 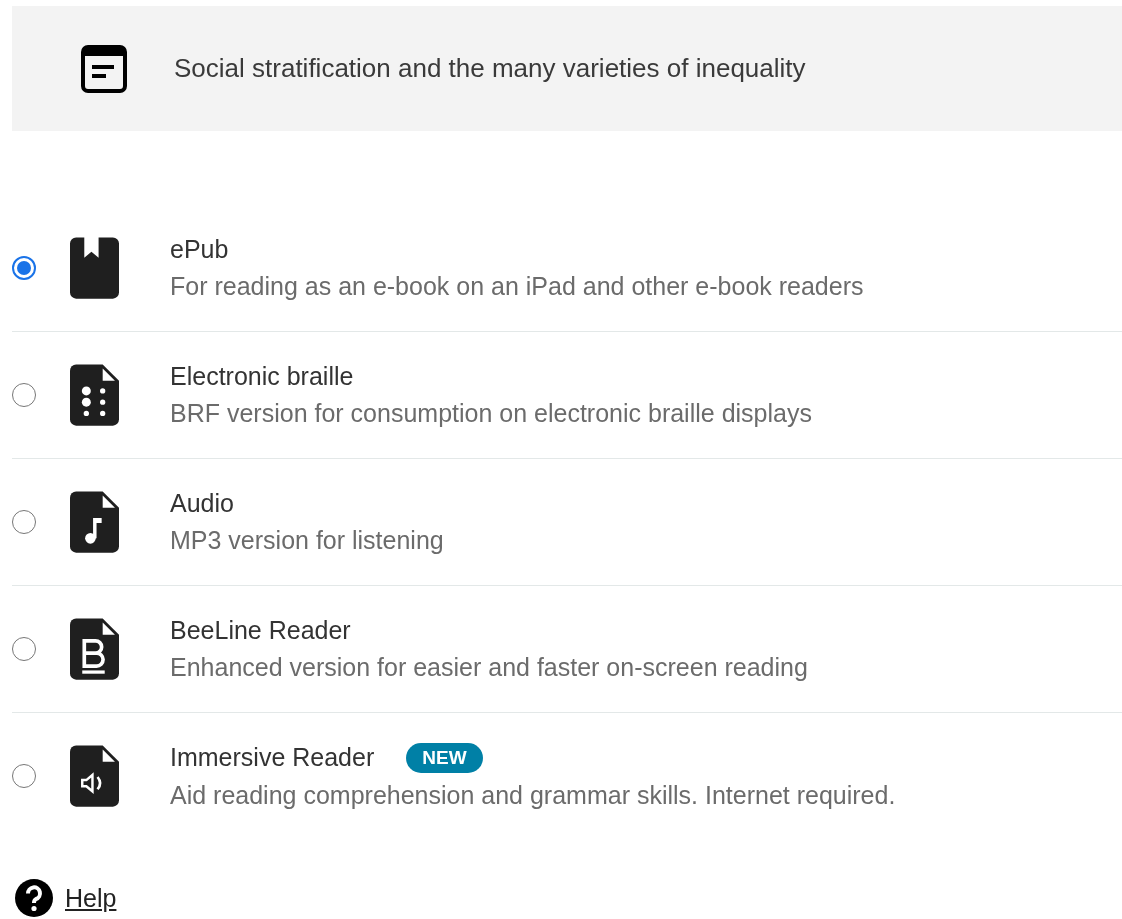 What do you see at coordinates (94, 268) in the screenshot?
I see `bookmarked-book-icon` at bounding box center [94, 268].